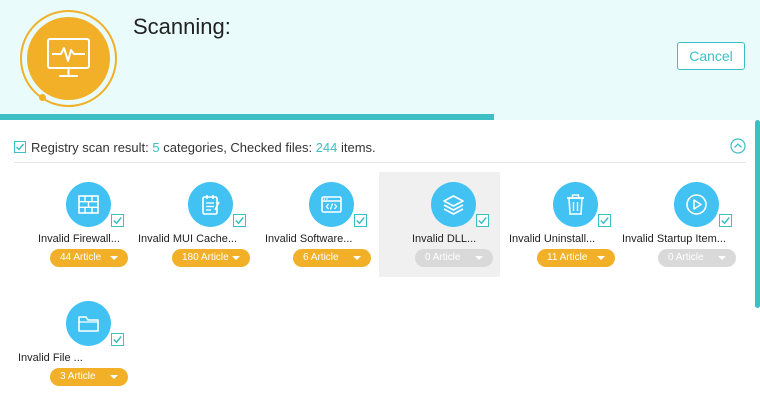 The image size is (760, 401). I want to click on scrollbar, so click(757, 214).